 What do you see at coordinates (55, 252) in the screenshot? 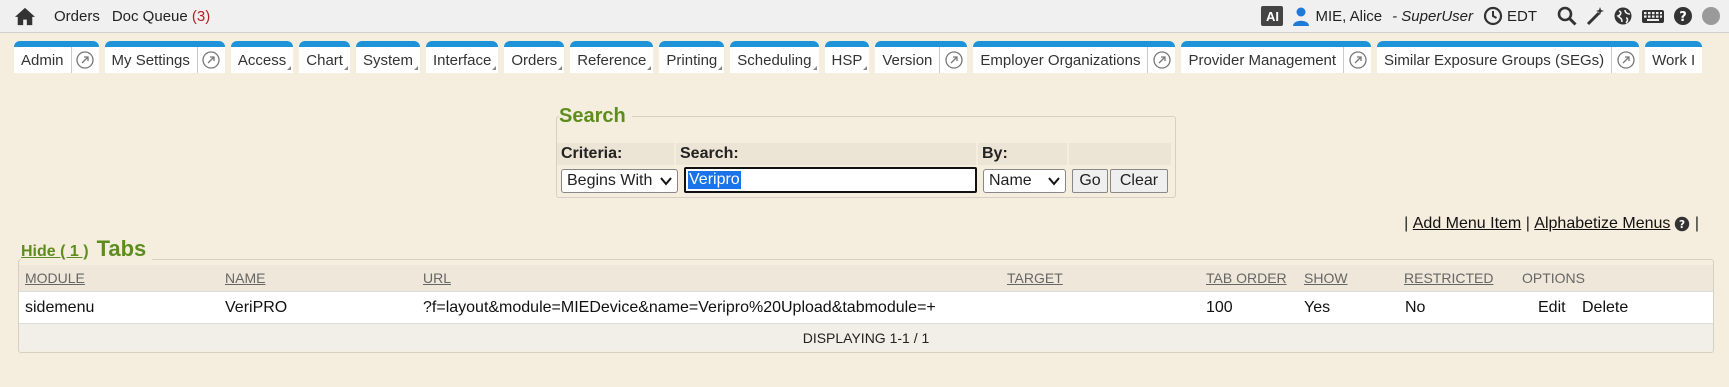
I see `hide-tabs-link: Hide ( 1 )` at bounding box center [55, 252].